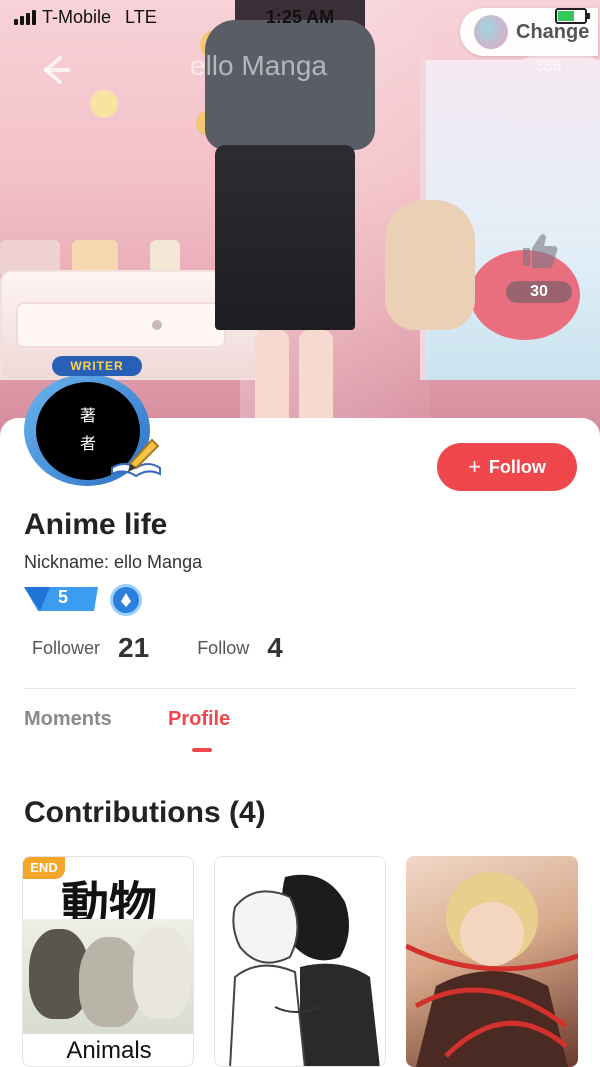 This screenshot has width=600, height=1067. What do you see at coordinates (430, 265) in the screenshot?
I see `cover-plush-cat` at bounding box center [430, 265].